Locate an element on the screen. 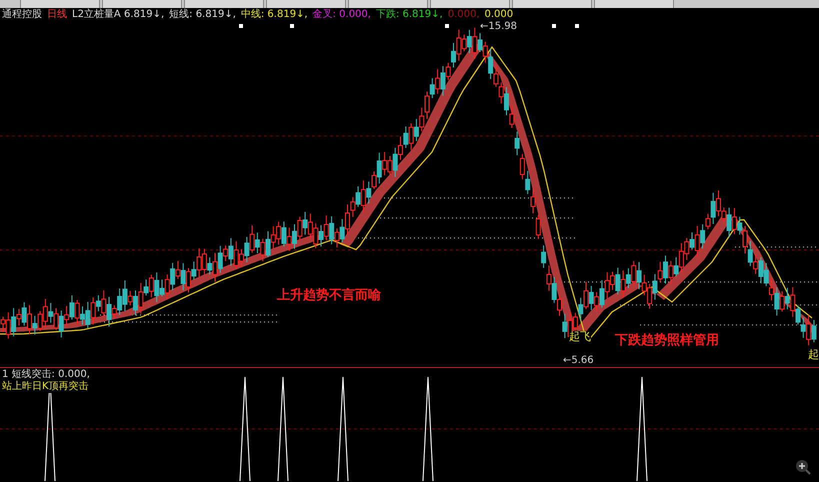 The image size is (819, 482). legend-item: L2立桩量A 6.819↓, is located at coordinates (118, 15).